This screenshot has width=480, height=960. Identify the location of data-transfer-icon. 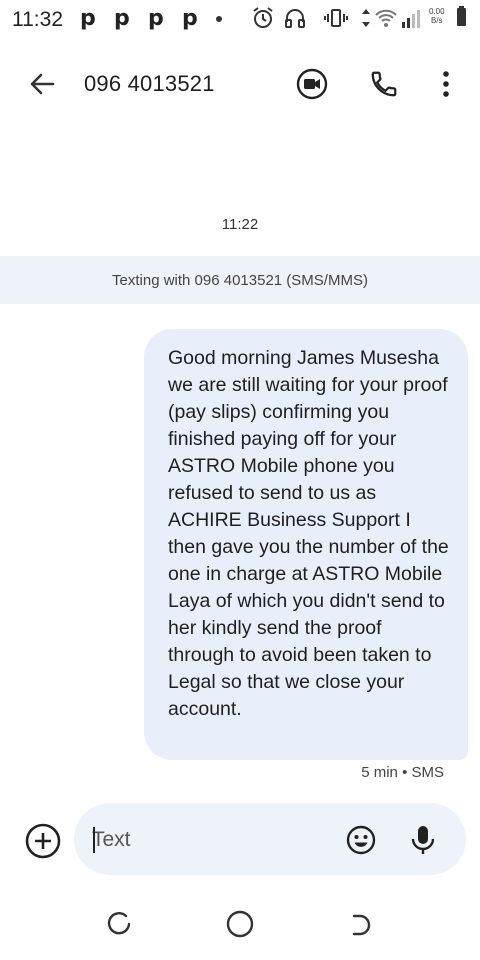
(366, 20).